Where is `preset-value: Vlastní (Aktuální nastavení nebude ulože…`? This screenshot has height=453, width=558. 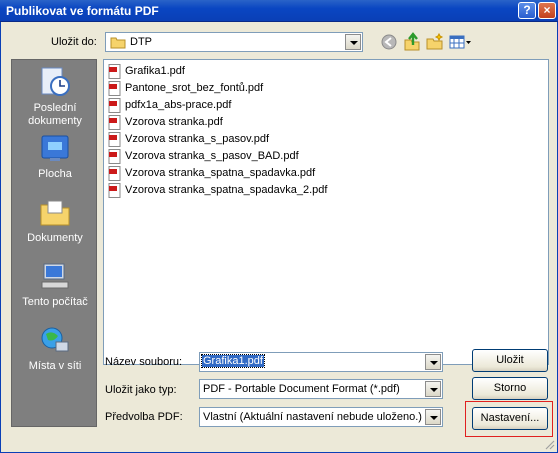 preset-value: Vlastní (Aktuální nastavení nebude ulože… is located at coordinates (312, 417).